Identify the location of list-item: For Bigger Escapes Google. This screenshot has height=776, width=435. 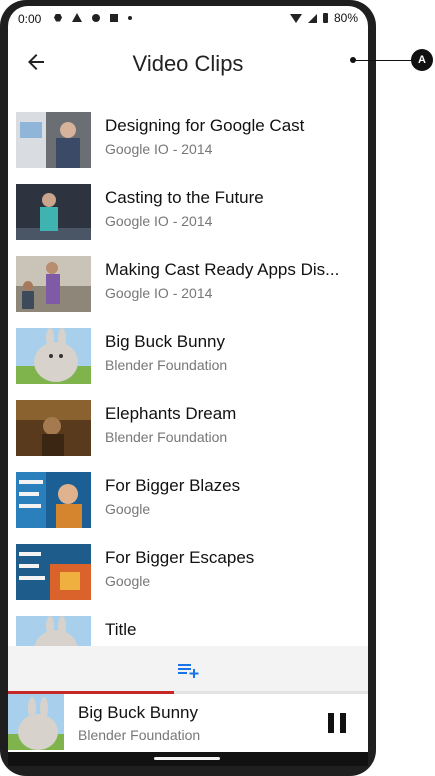
(188, 578).